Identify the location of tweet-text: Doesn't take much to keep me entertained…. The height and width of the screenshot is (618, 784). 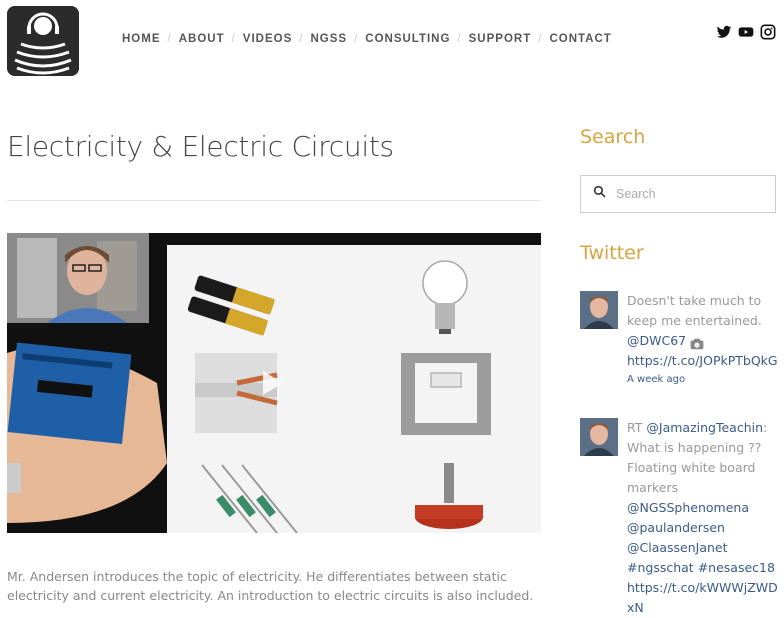
(703, 340).